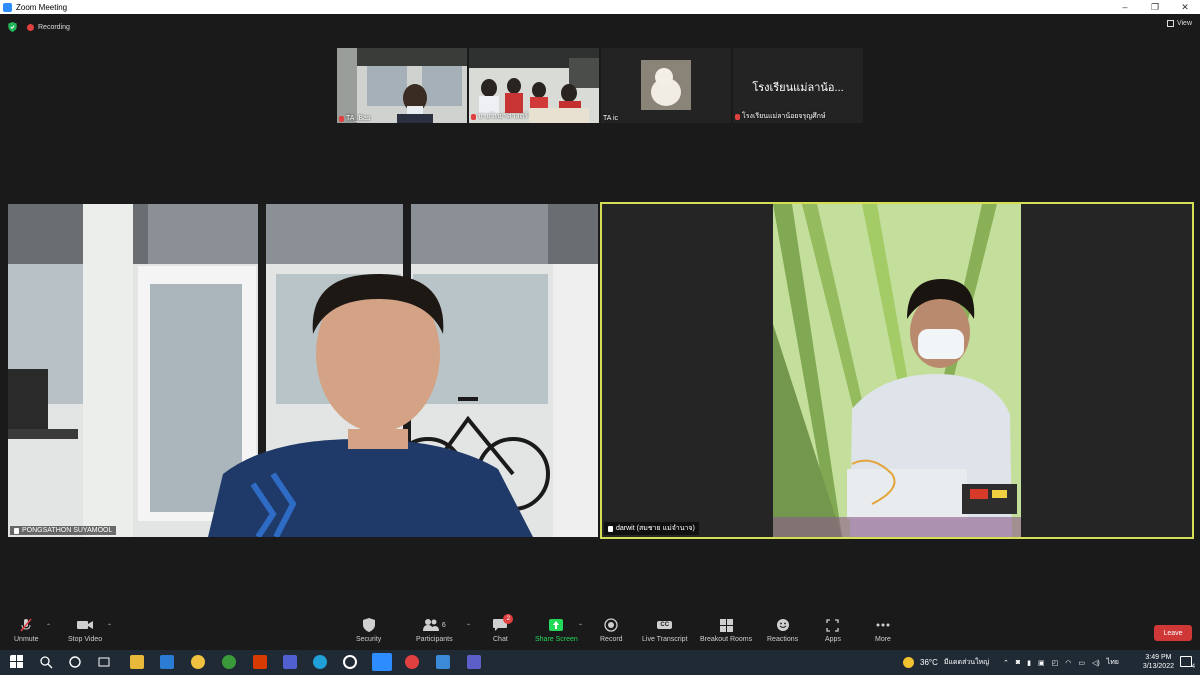  Describe the element at coordinates (1068, 663) in the screenshot. I see `wifi-icon: ◠` at that location.